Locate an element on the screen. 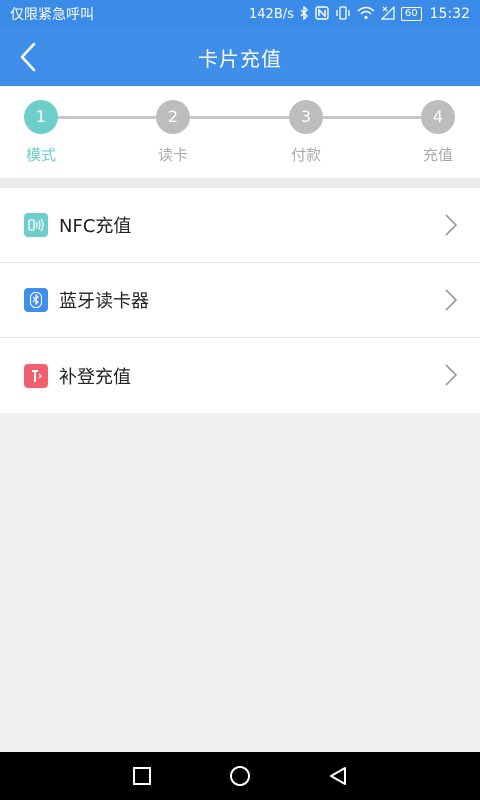 The width and height of the screenshot is (480, 800). step-label: 读卡 is located at coordinates (172, 155).